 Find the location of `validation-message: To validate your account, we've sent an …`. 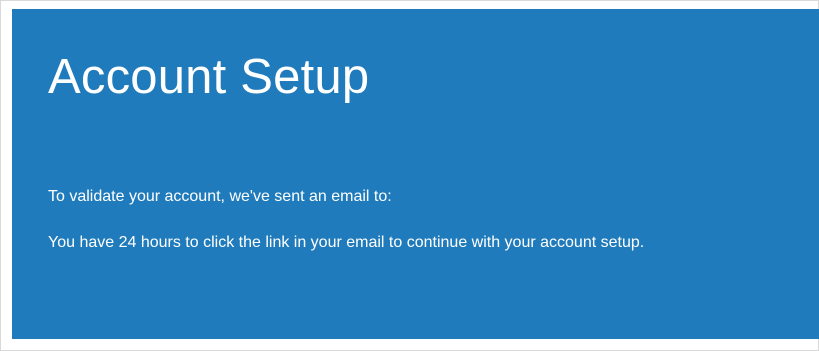

validation-message: To validate your account, we've sent an … is located at coordinates (398, 197).